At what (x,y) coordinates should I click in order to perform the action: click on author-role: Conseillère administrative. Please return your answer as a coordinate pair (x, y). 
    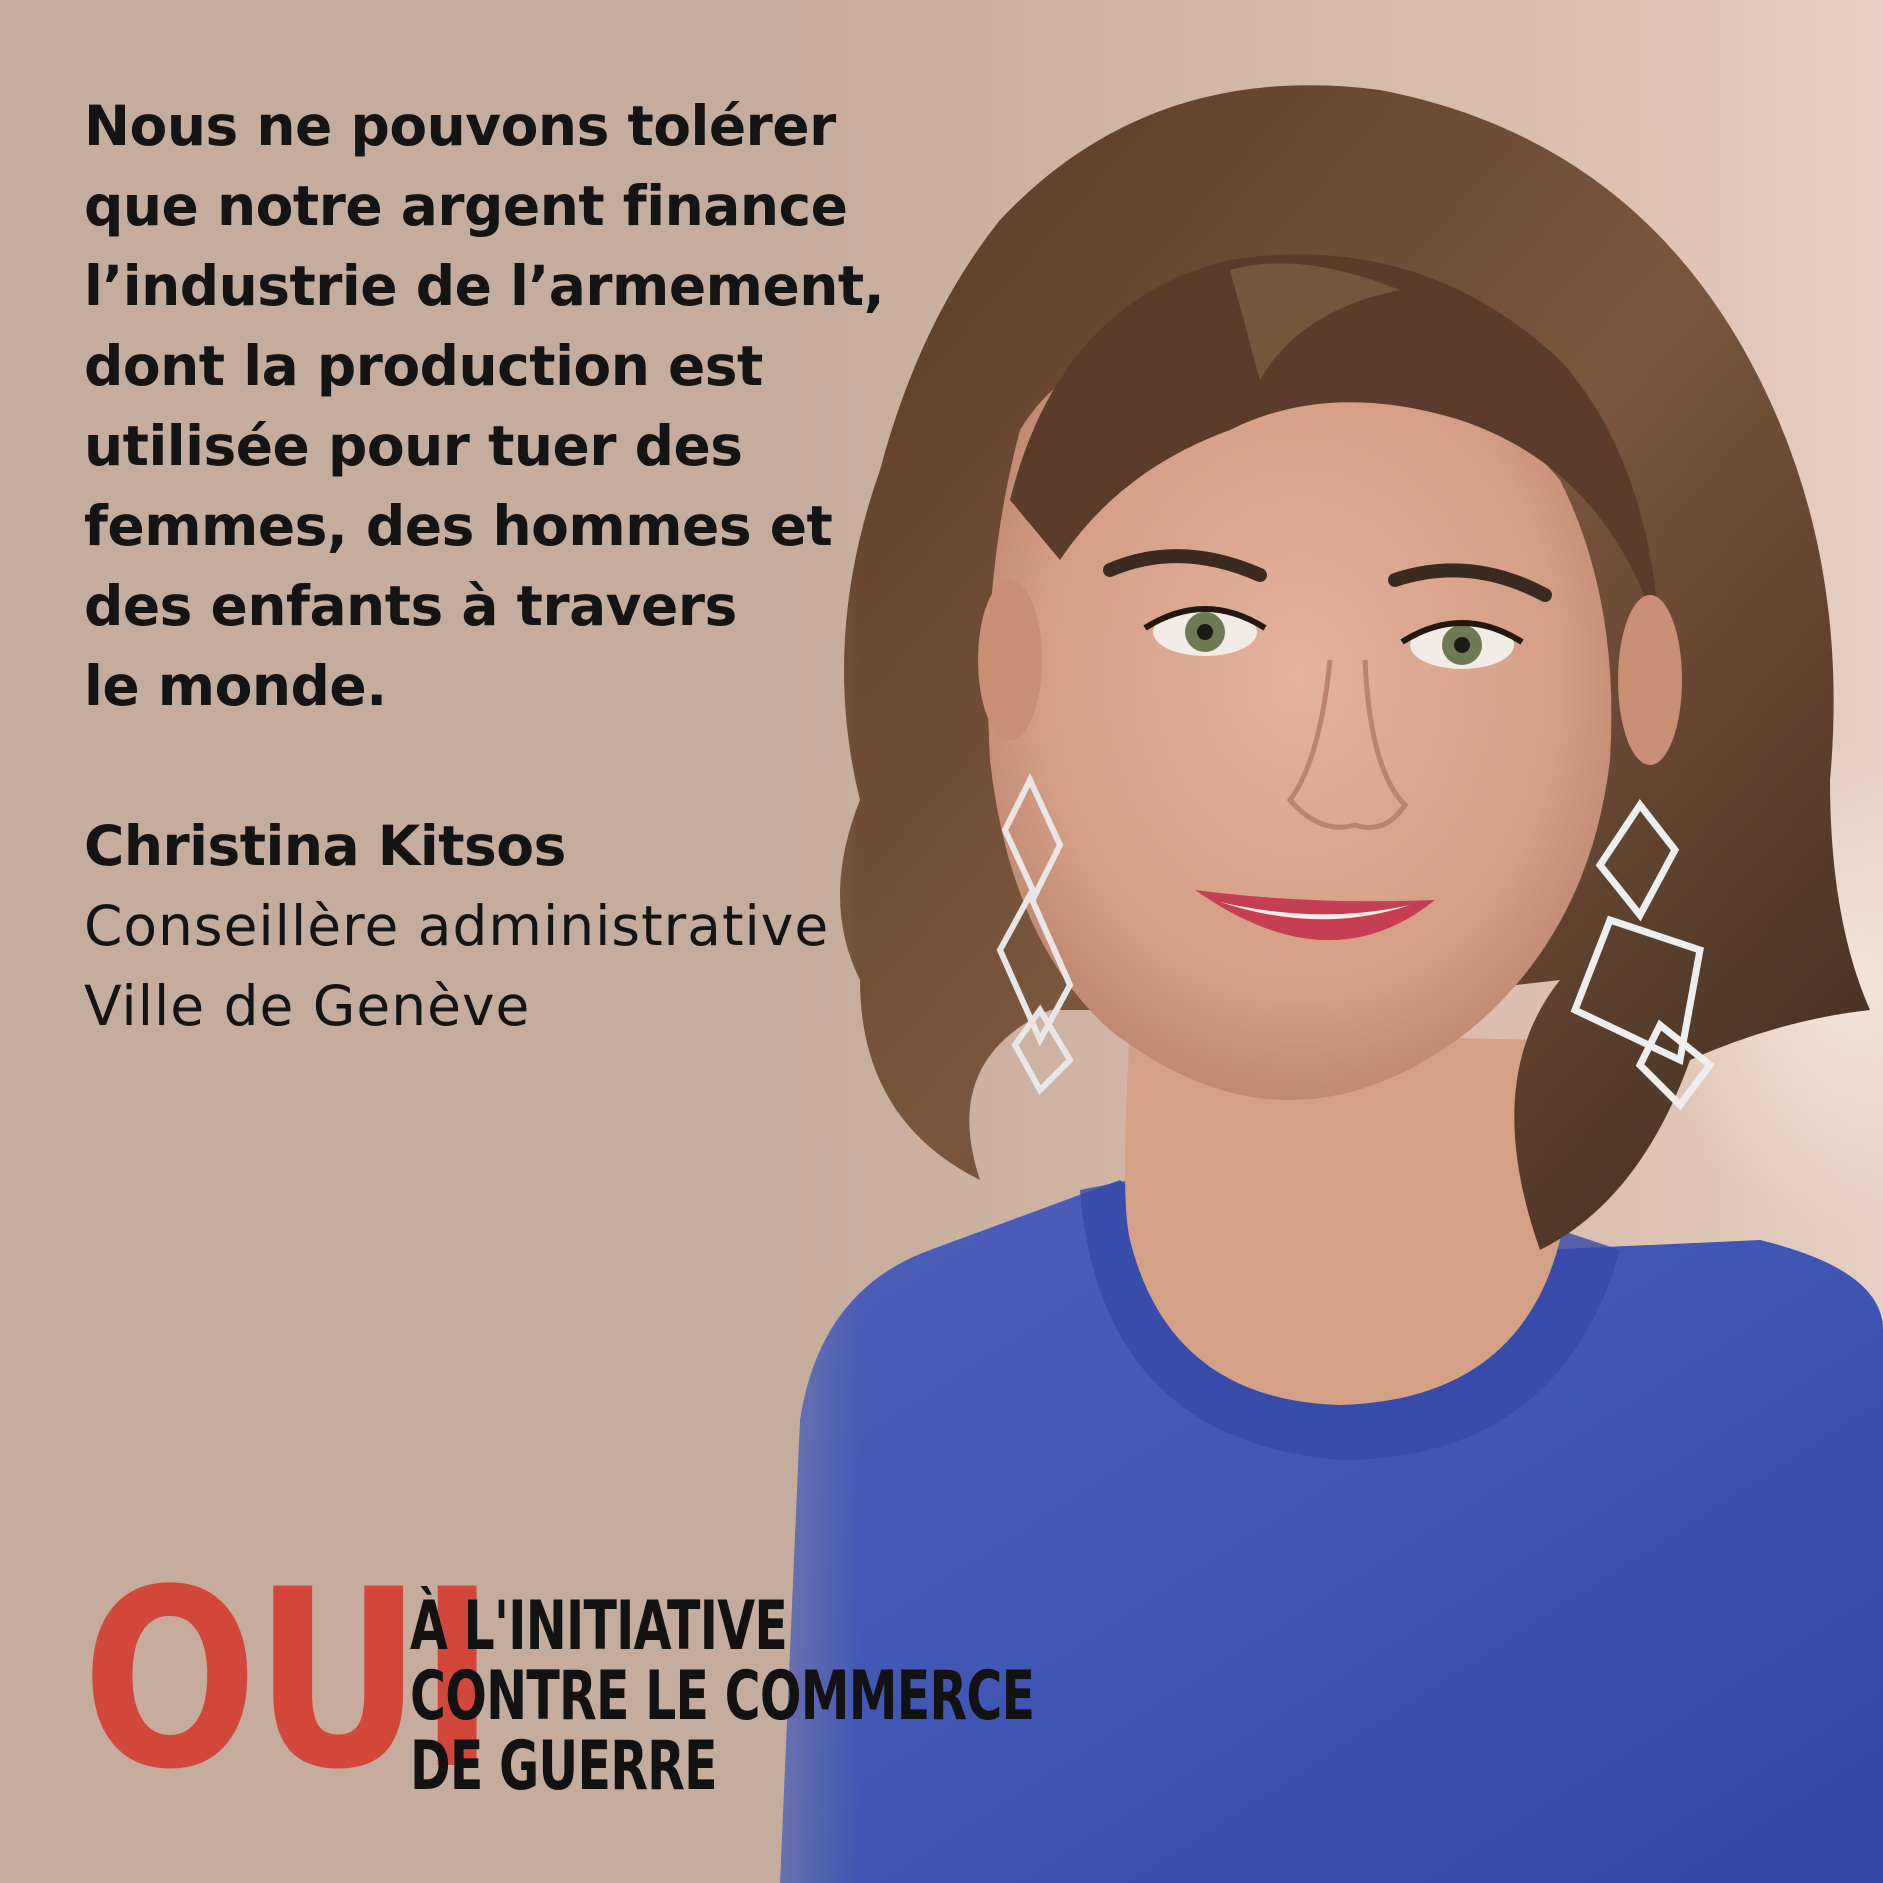
    Looking at the image, I should click on (457, 926).